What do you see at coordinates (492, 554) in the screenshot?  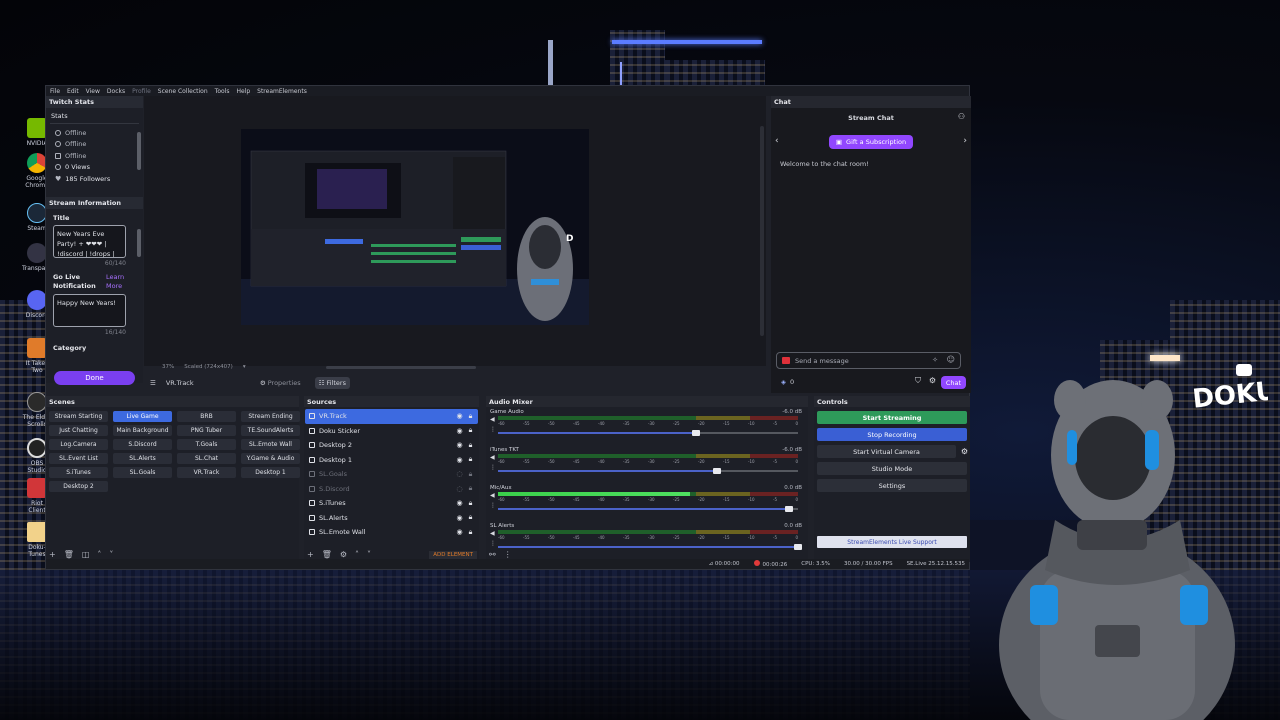 I see `link-icon: ⚯` at bounding box center [492, 554].